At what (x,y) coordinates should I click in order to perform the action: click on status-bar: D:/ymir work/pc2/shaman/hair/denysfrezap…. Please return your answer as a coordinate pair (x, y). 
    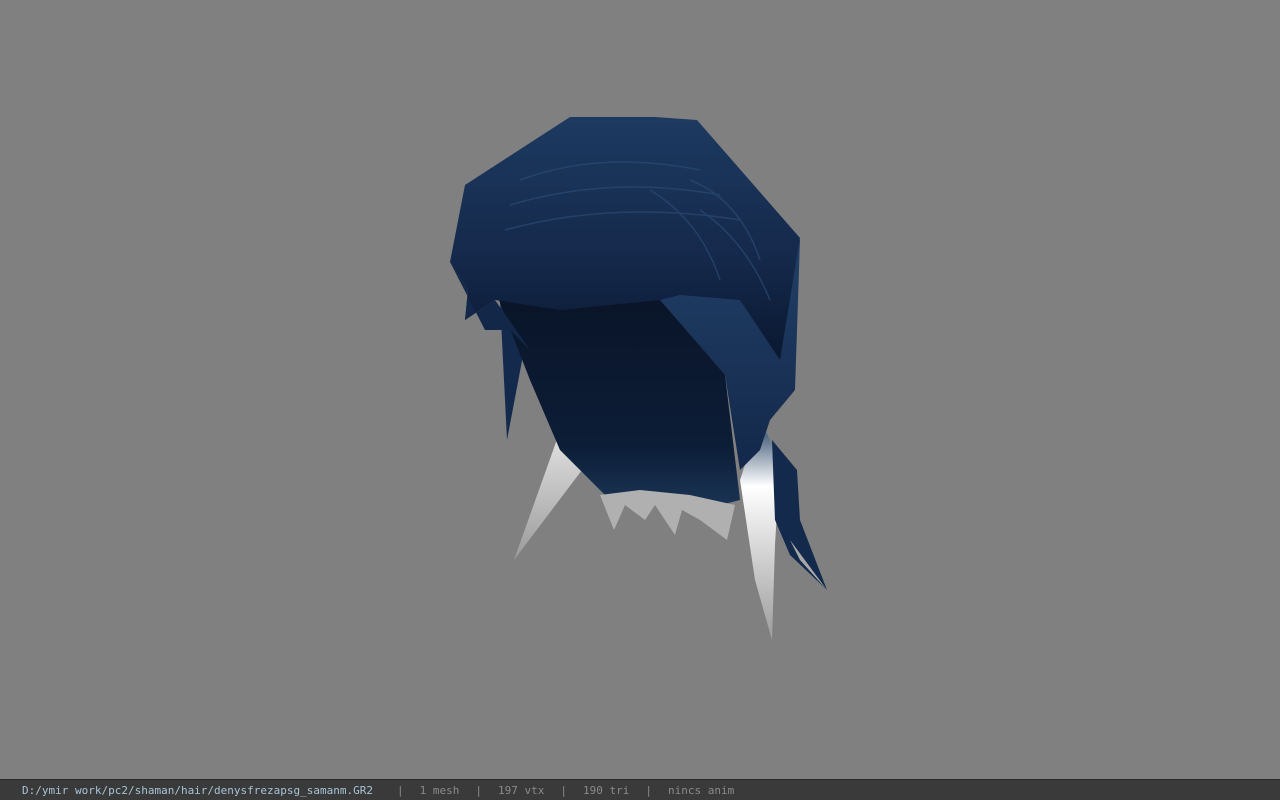
    Looking at the image, I should click on (640, 789).